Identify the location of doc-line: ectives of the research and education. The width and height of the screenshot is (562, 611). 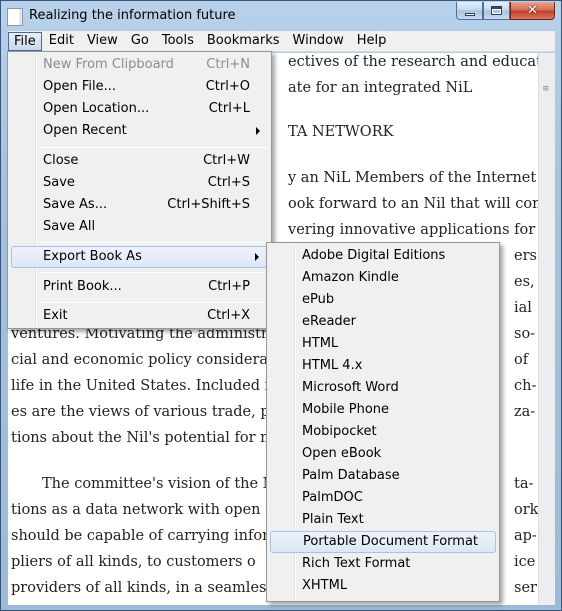
(413, 62).